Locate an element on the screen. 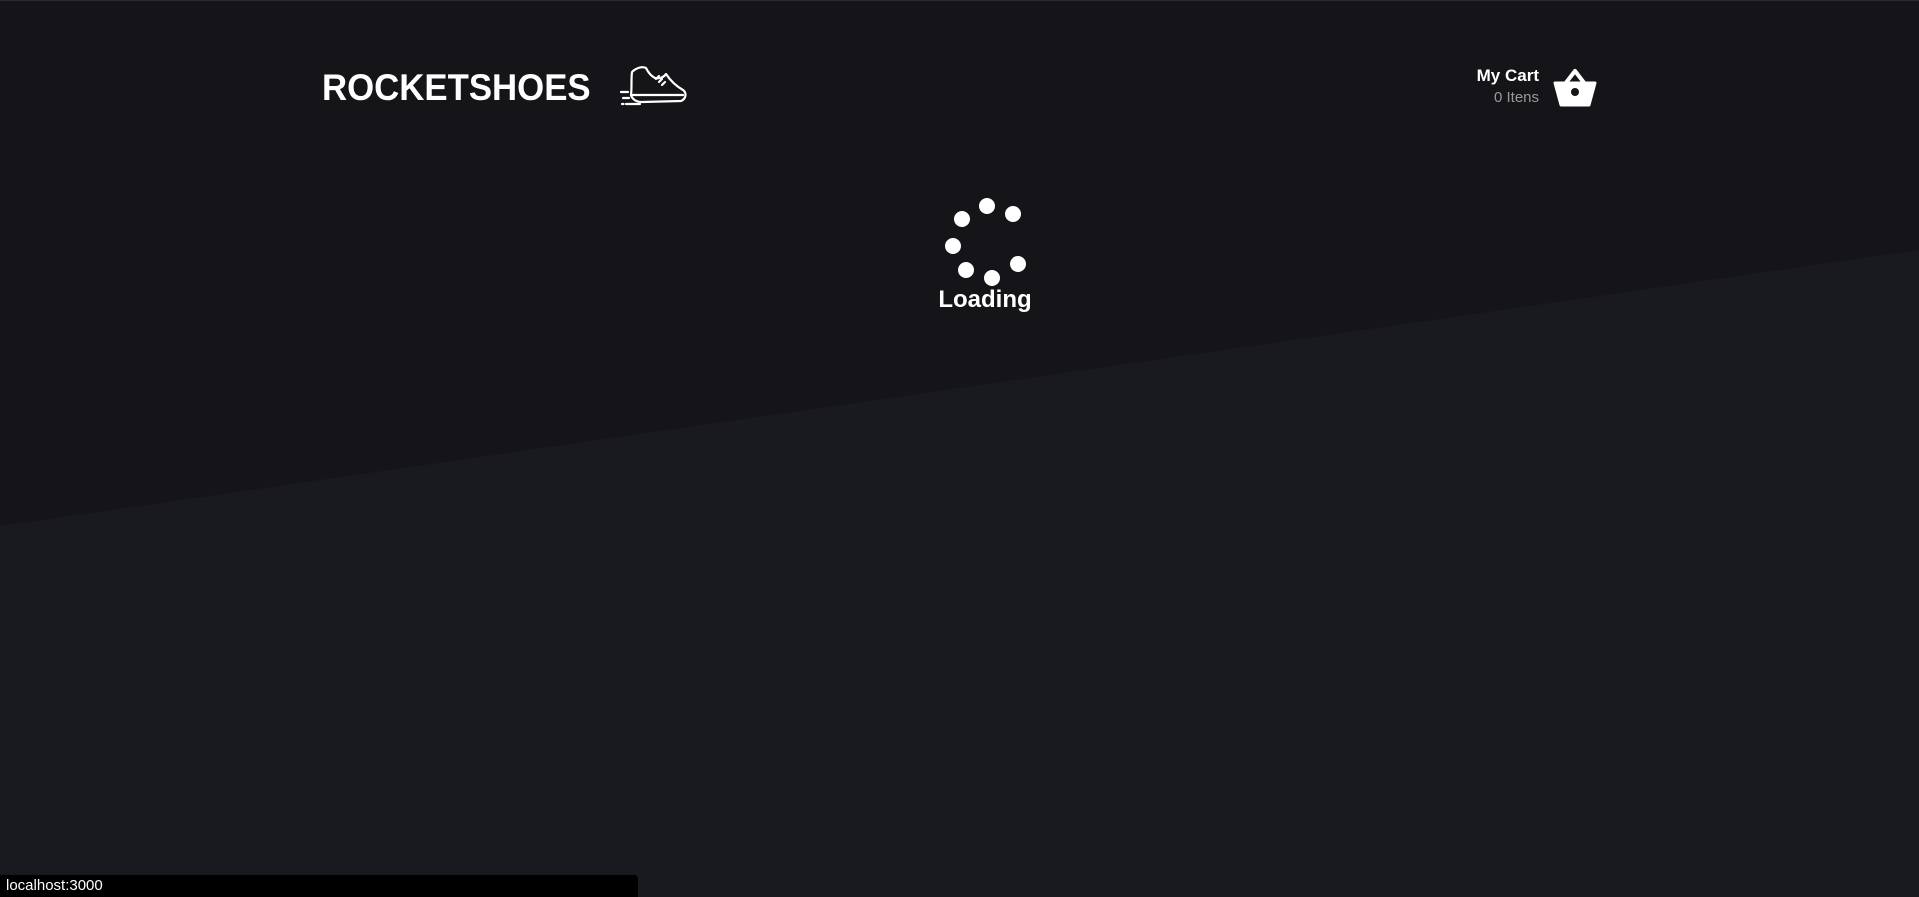  loading-spinner is located at coordinates (985, 244).